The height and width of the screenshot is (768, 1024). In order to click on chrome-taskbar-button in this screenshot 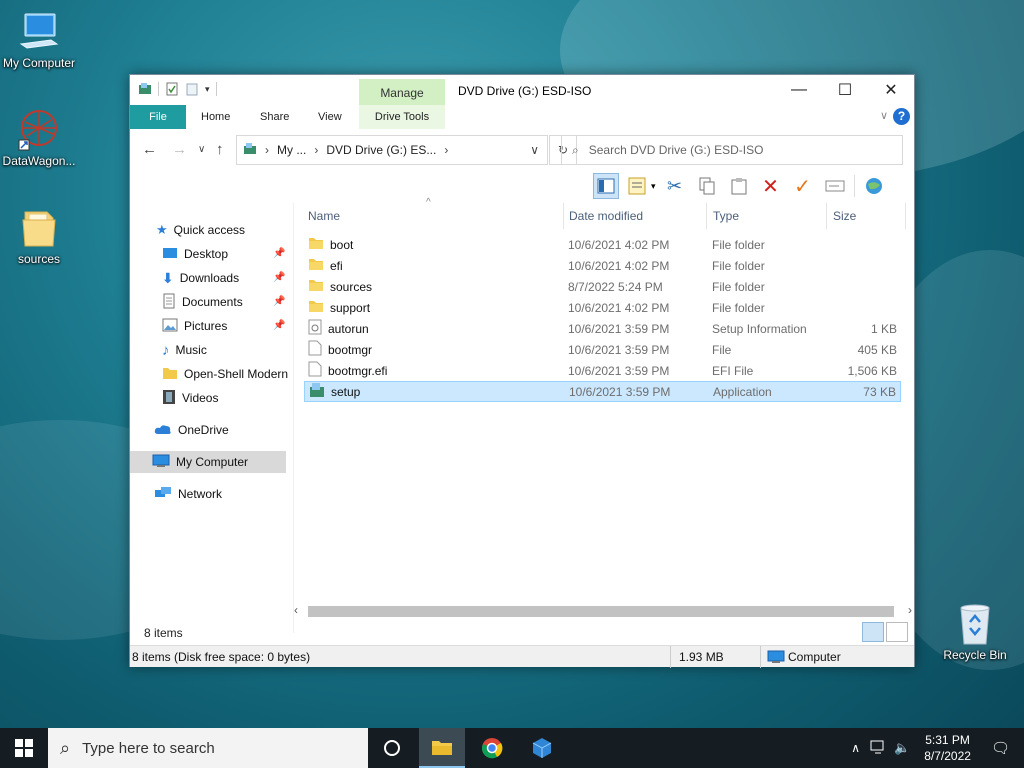, I will do `click(492, 748)`.